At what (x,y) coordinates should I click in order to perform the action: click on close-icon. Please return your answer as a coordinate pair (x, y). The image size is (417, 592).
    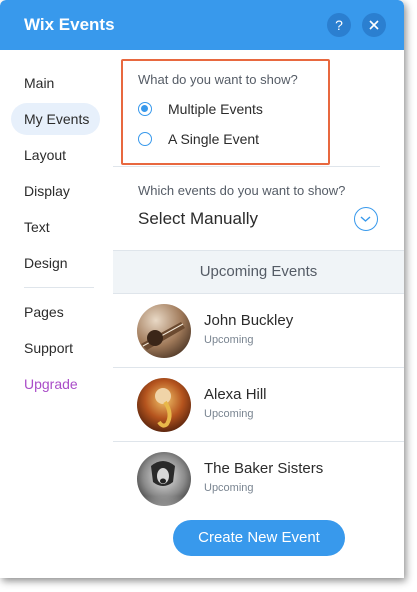
    Looking at the image, I should click on (374, 25).